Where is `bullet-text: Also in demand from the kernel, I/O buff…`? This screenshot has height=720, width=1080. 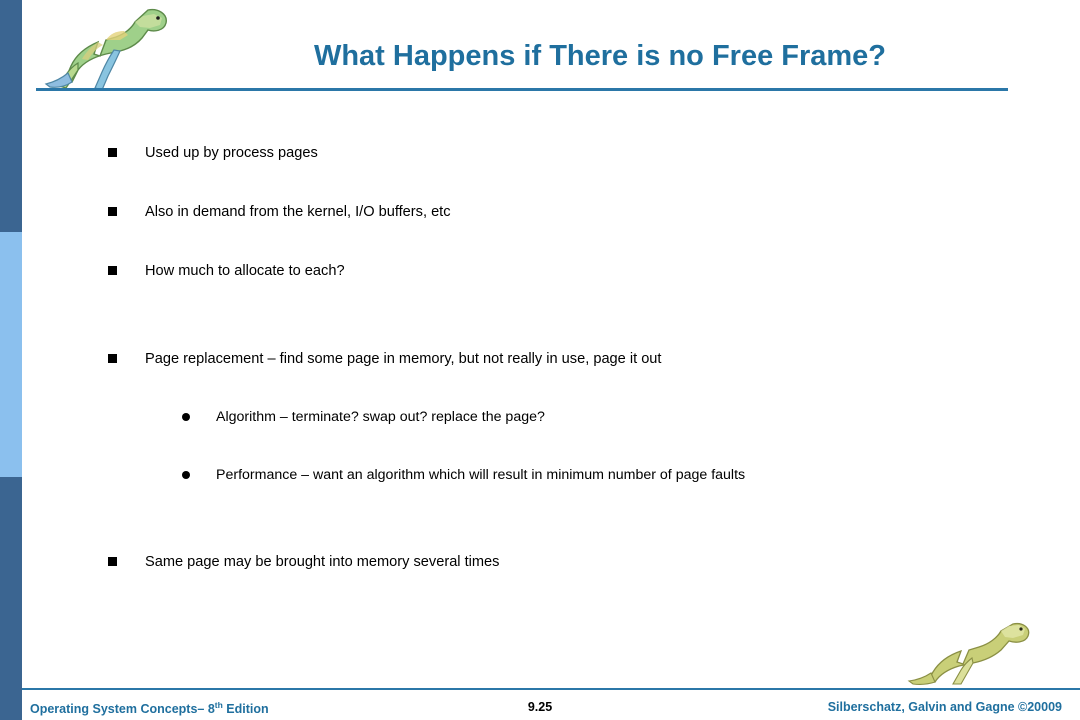 bullet-text: Also in demand from the kernel, I/O buff… is located at coordinates (298, 212).